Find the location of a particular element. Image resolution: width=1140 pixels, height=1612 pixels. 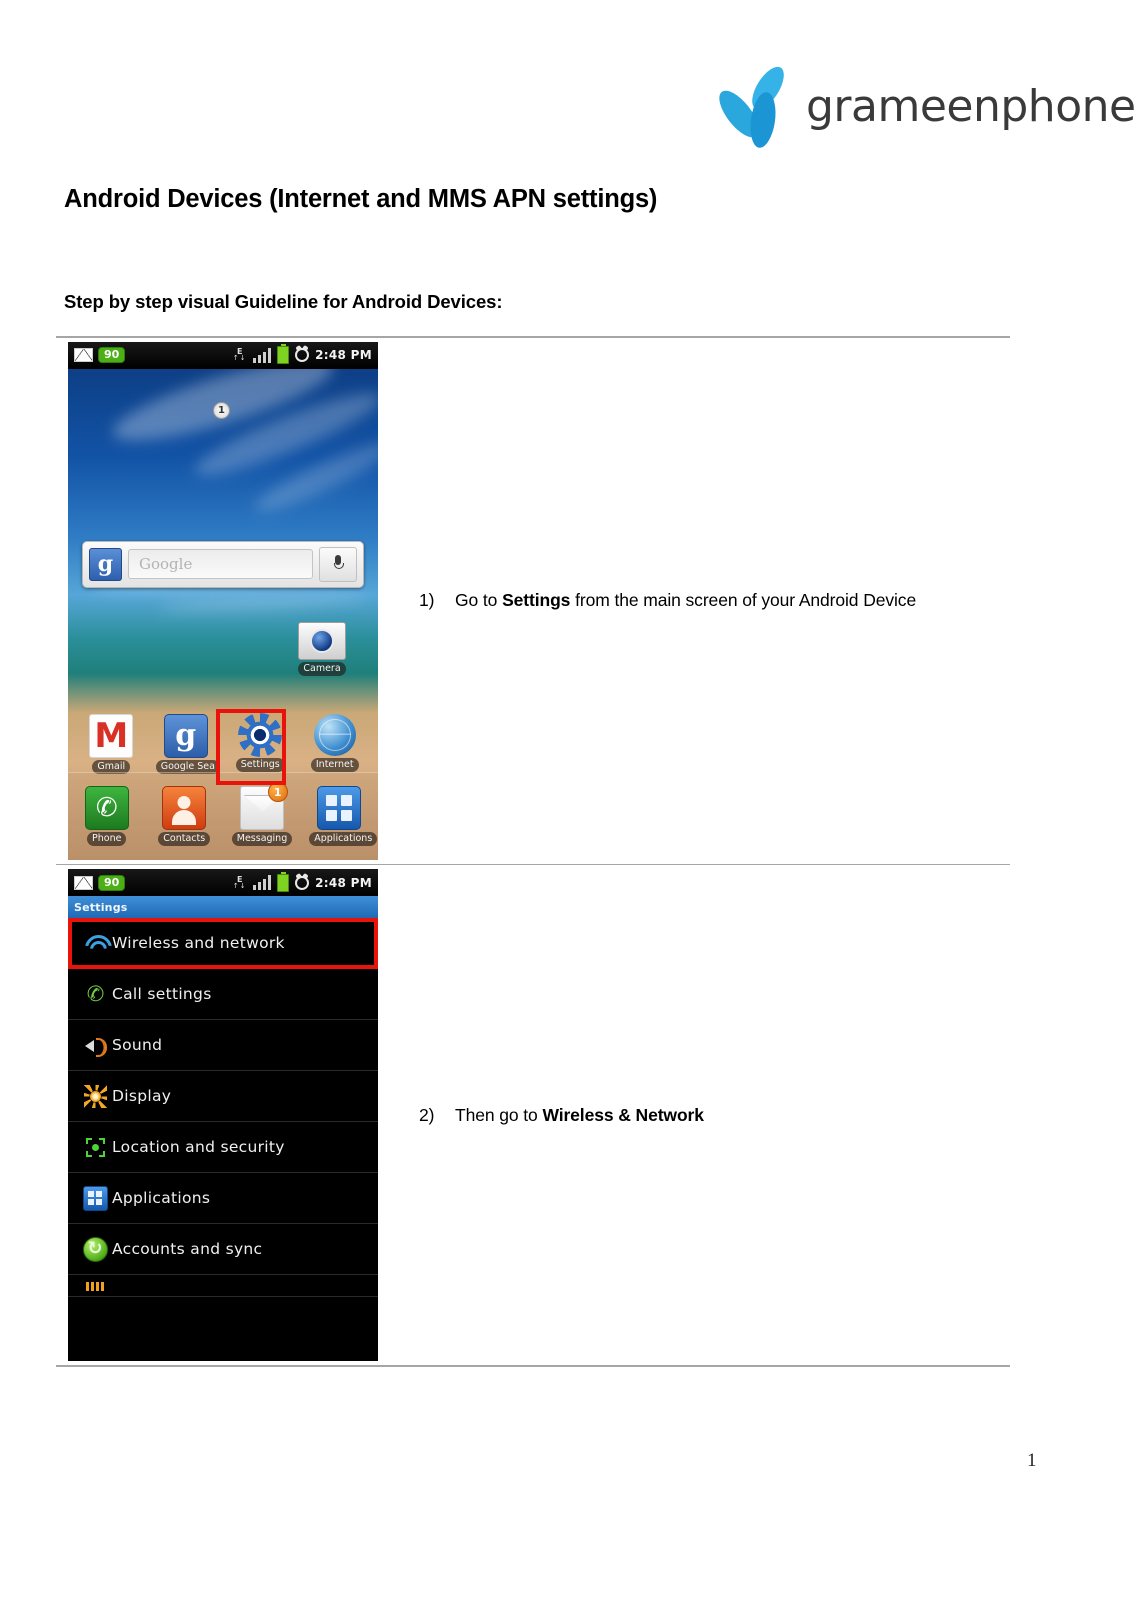

settings-item-label: Accounts and sync is located at coordinates (187, 1249).